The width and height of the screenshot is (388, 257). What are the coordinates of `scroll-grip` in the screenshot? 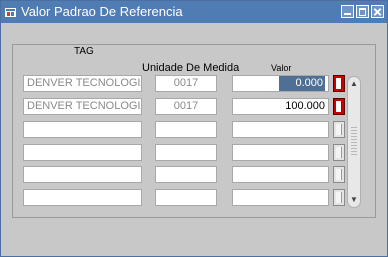 It's located at (354, 142).